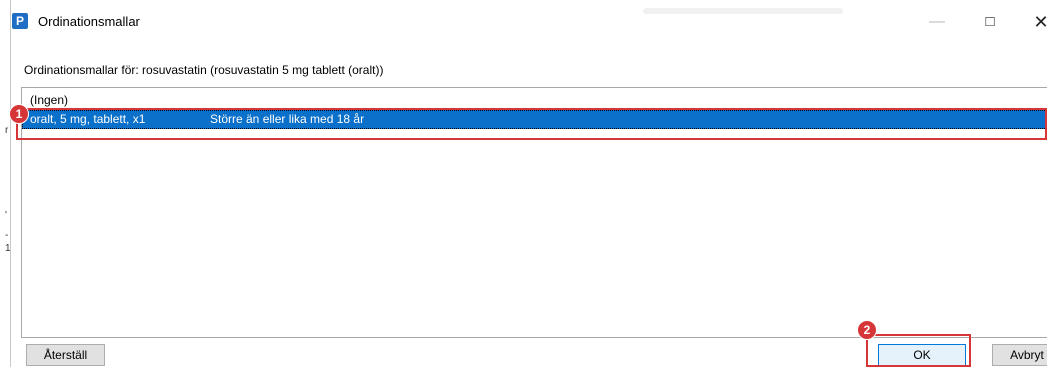 Image resolution: width=1047 pixels, height=367 pixels. I want to click on annotation-highlight-row, so click(531, 124).